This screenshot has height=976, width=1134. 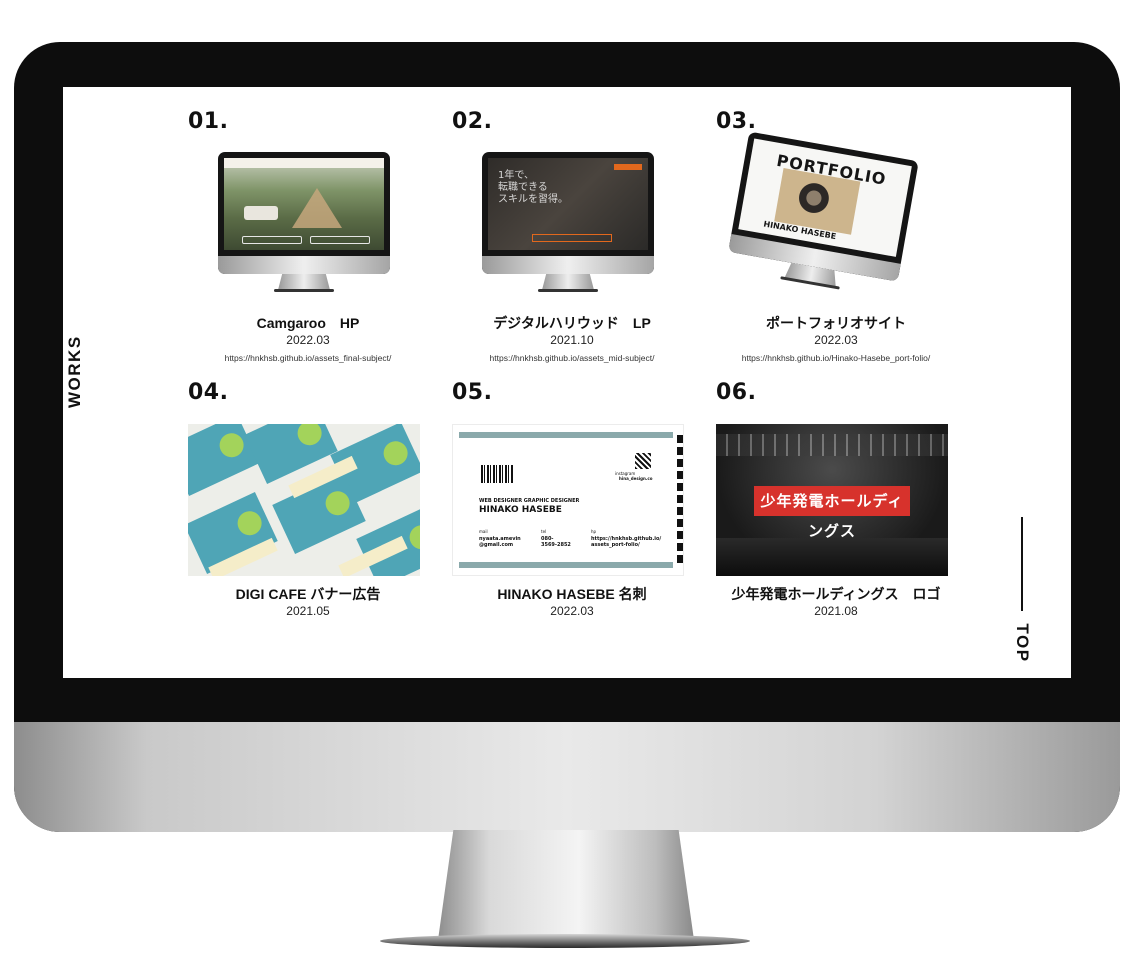 What do you see at coordinates (836, 611) in the screenshot?
I see `work-date: 2021.08` at bounding box center [836, 611].